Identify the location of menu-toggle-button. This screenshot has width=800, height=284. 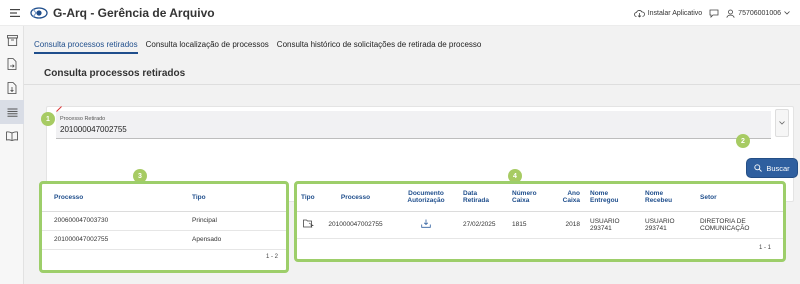
(15, 13).